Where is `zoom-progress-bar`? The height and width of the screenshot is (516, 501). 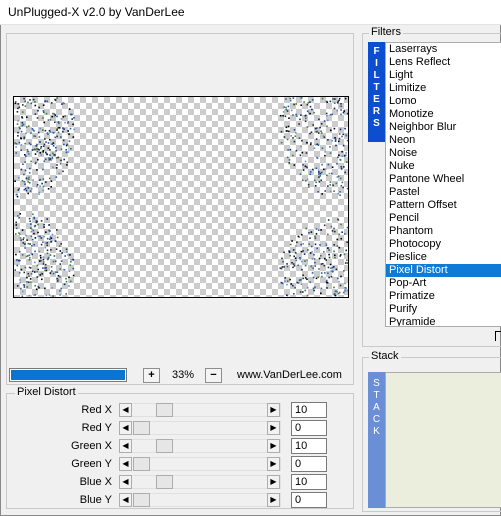
zoom-progress-bar is located at coordinates (68, 375).